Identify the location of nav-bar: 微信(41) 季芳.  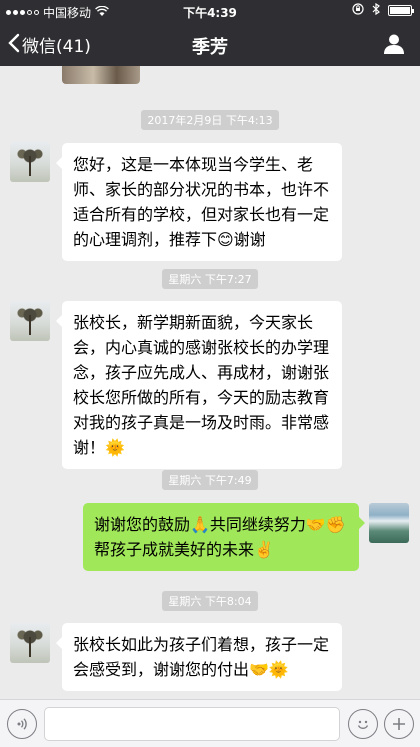
(210, 44).